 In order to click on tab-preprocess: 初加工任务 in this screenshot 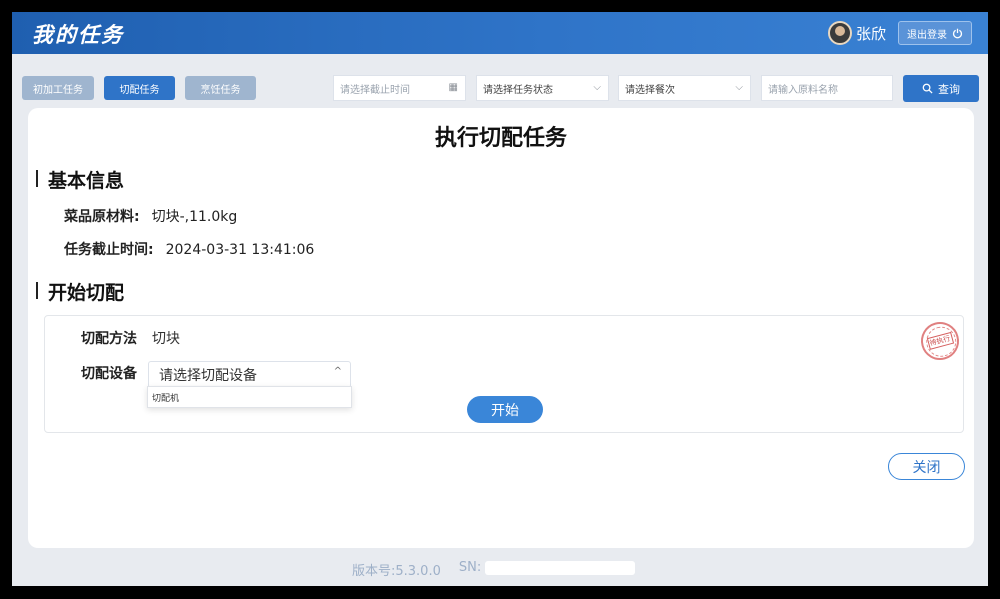, I will do `click(58, 88)`.